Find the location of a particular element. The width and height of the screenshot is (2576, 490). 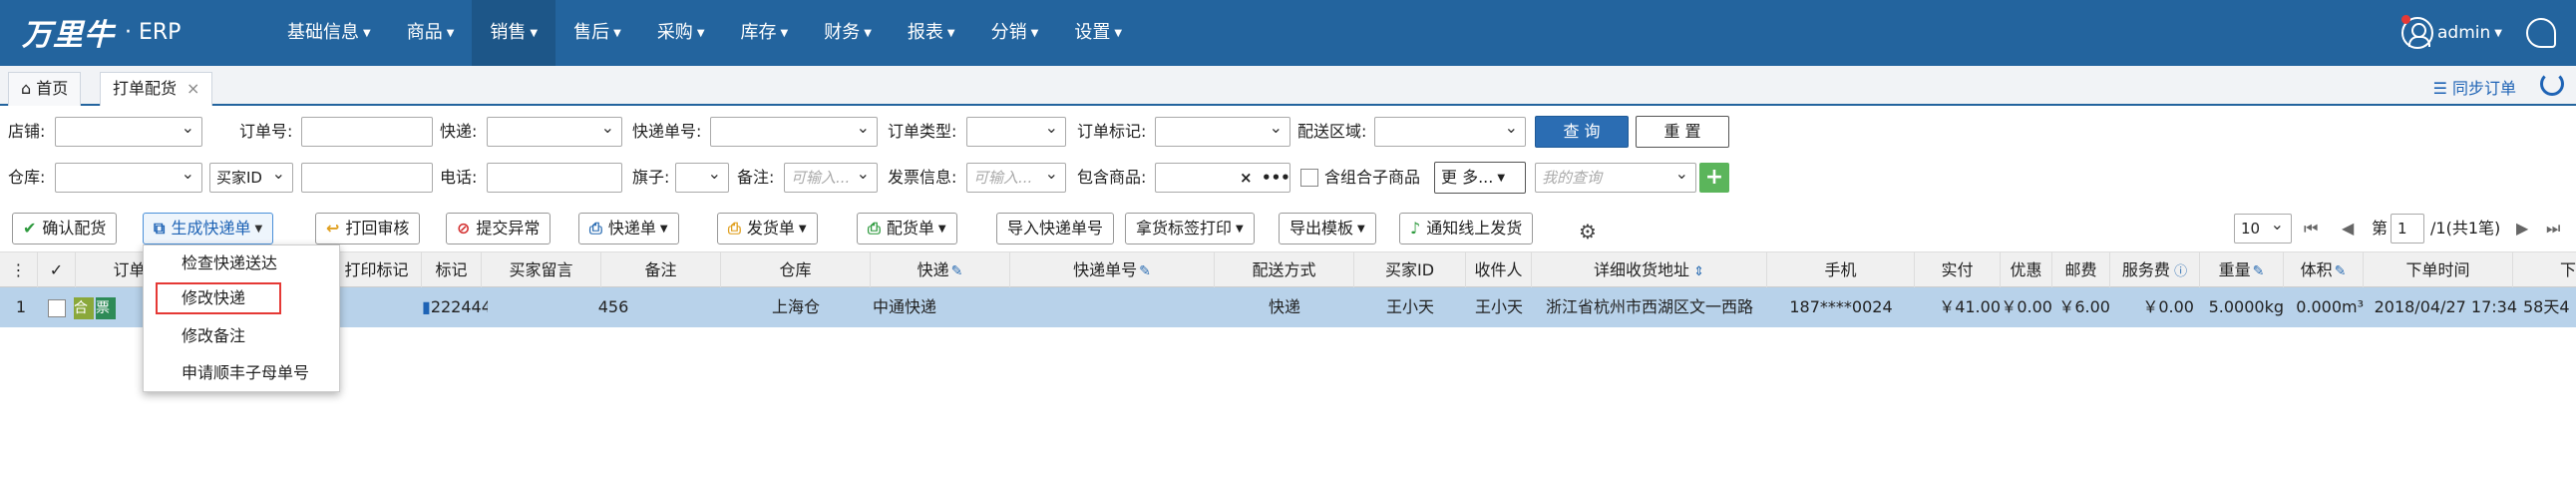

contains-goods-input: × ••• is located at coordinates (1222, 178).